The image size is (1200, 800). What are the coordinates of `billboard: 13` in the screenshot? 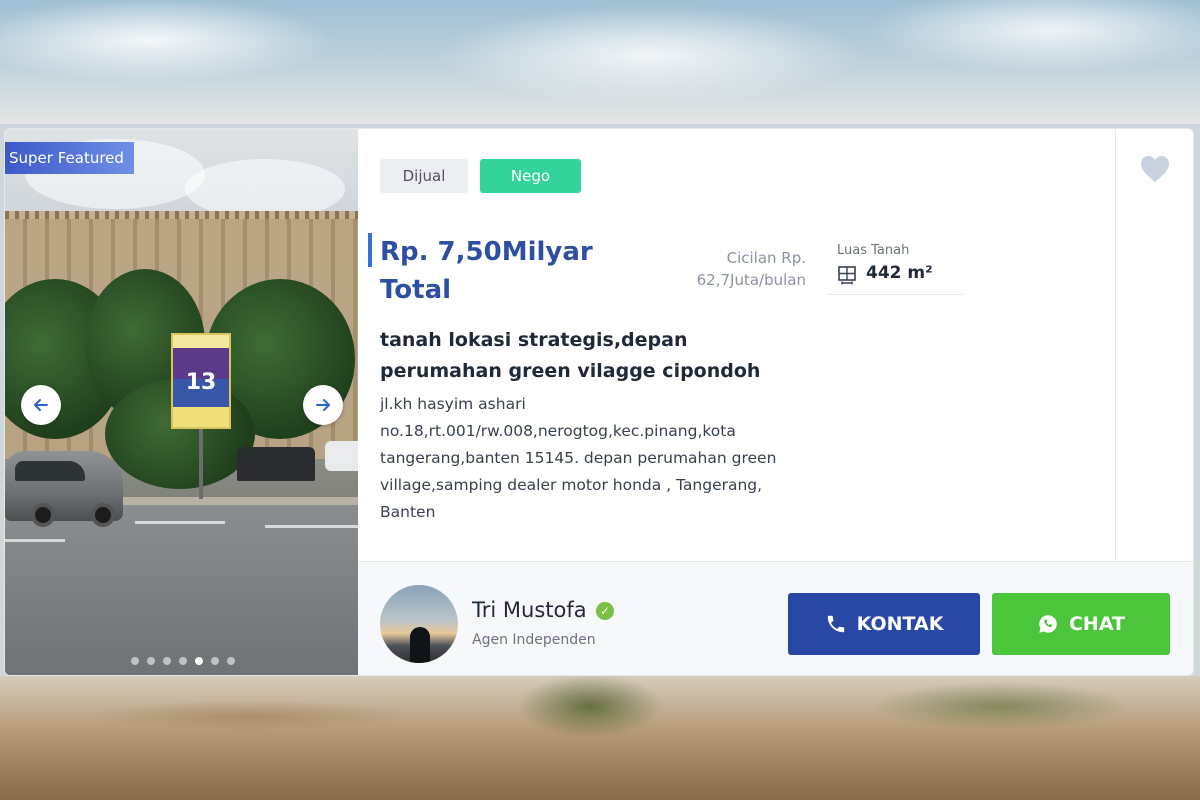 It's located at (201, 381).